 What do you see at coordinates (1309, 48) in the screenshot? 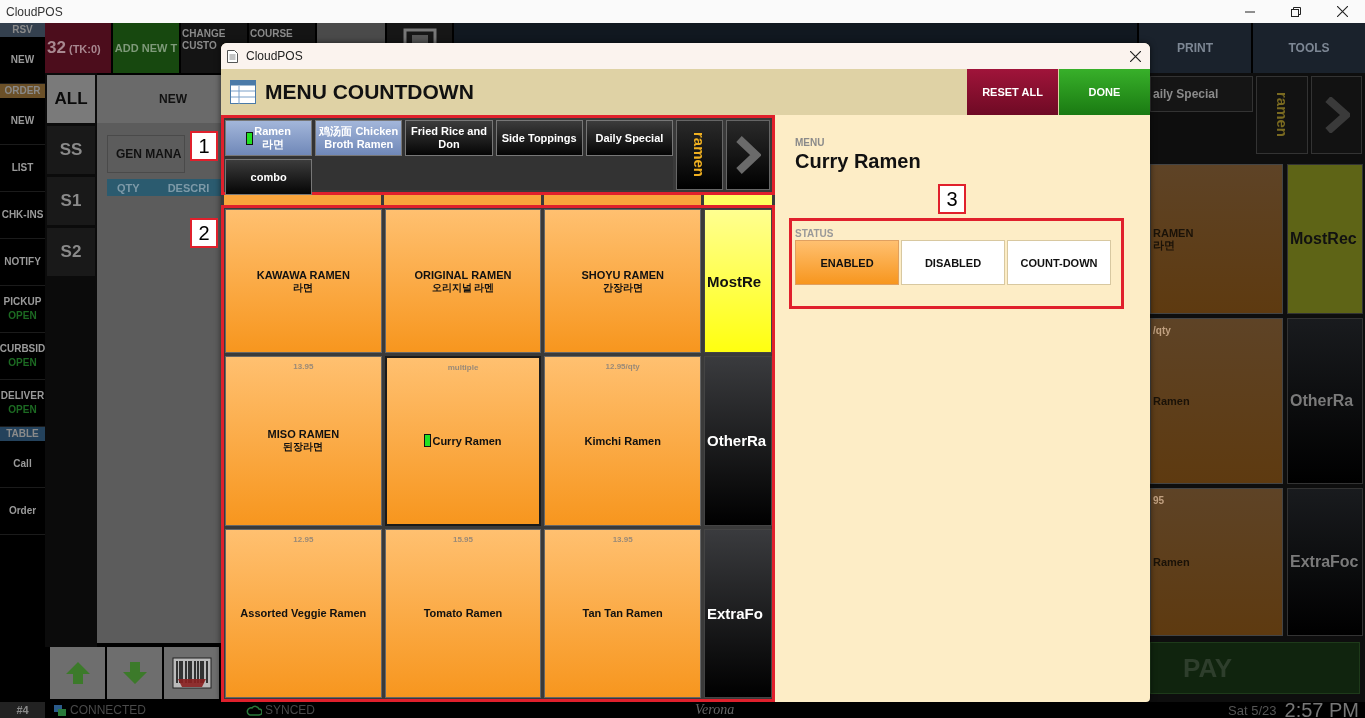
I see `toolbar-button: TOOLS` at bounding box center [1309, 48].